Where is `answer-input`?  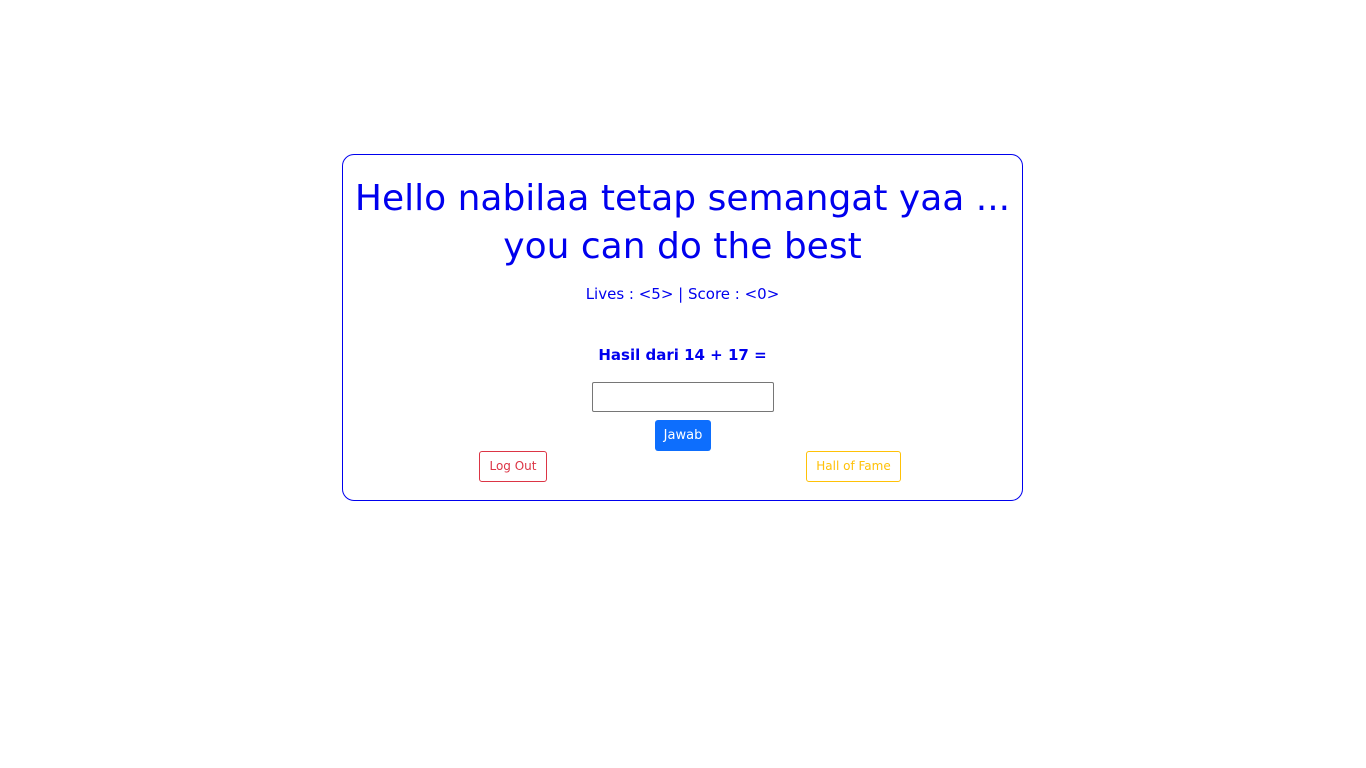 answer-input is located at coordinates (683, 397).